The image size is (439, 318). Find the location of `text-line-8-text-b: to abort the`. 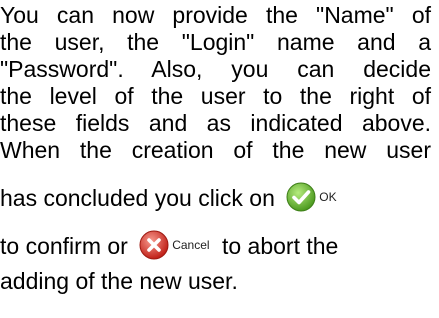

text-line-8-text-b: to abort the is located at coordinates (280, 246).